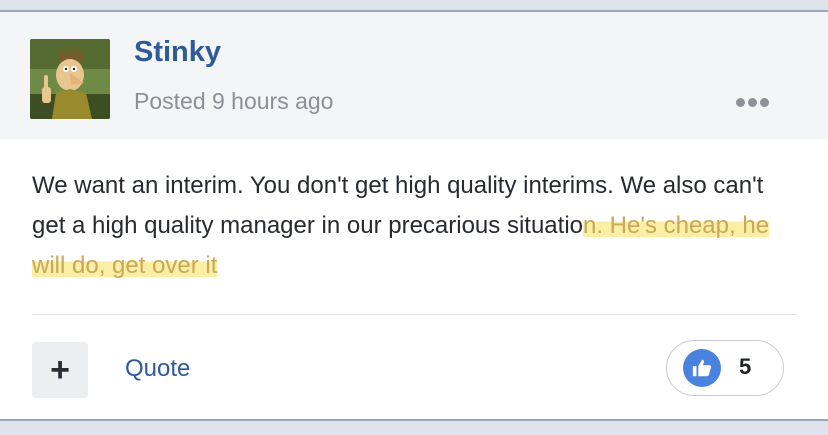 The height and width of the screenshot is (435, 828). Describe the element at coordinates (725, 368) in the screenshot. I see `like-reaction-button: 5` at that location.